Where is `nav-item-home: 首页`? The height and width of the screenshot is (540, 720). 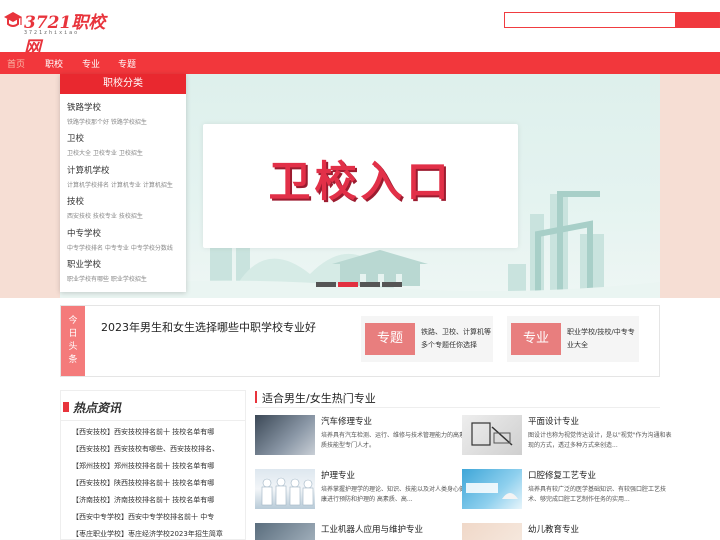
nav-item-home: 首页 is located at coordinates (16, 63).